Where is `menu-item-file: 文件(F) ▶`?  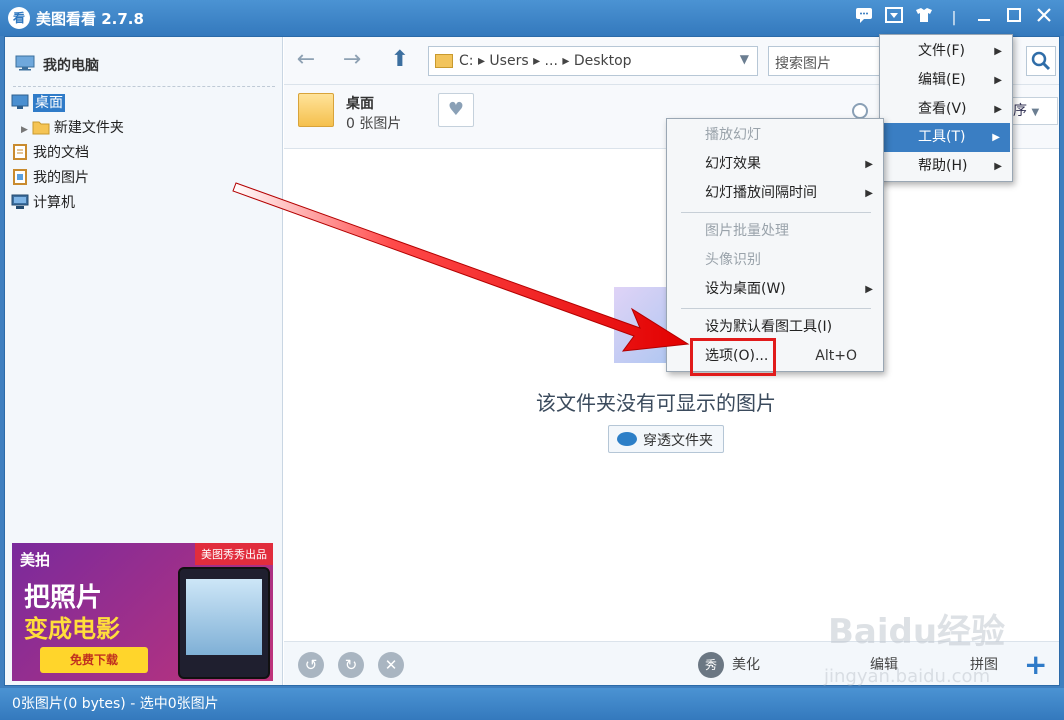 menu-item-file: 文件(F) ▶ is located at coordinates (946, 51).